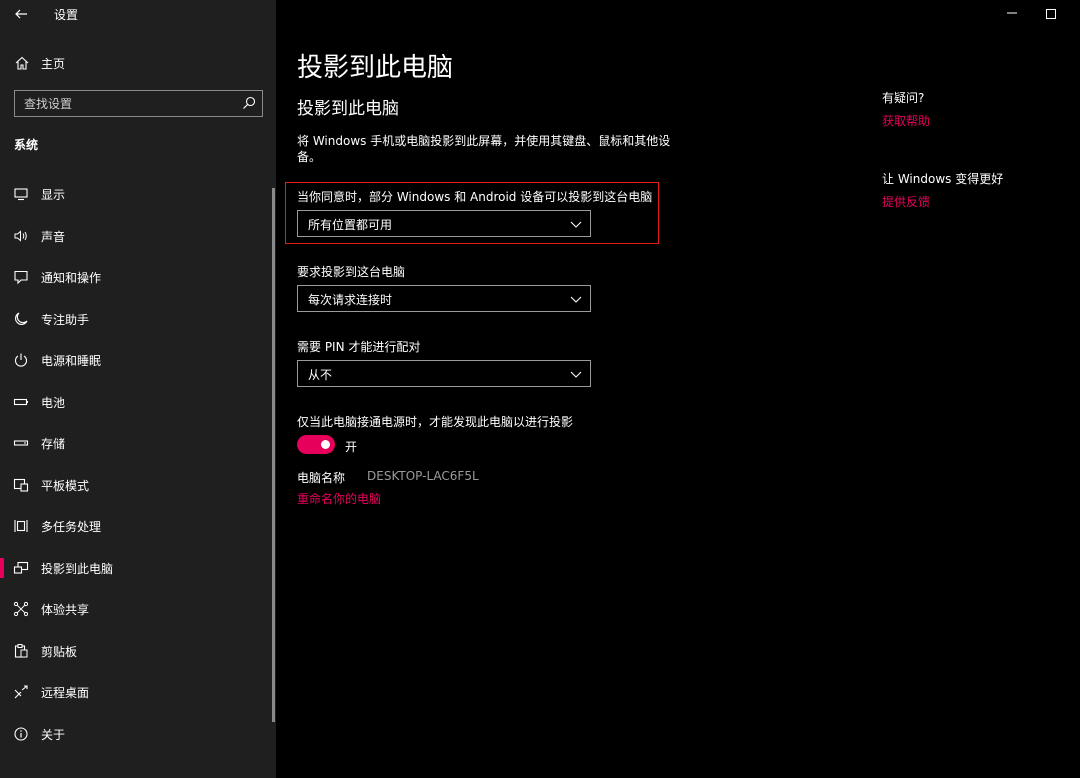 The height and width of the screenshot is (778, 1080). What do you see at coordinates (21, 194) in the screenshot?
I see `monitor-icon` at bounding box center [21, 194].